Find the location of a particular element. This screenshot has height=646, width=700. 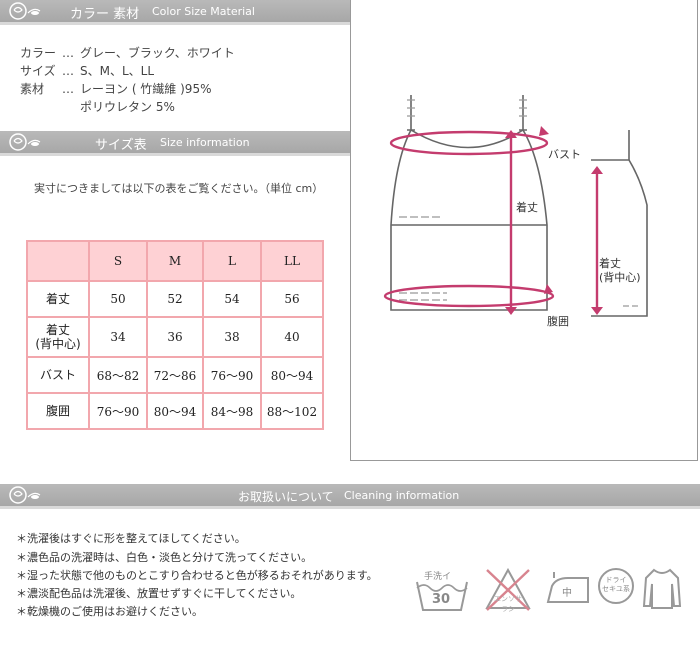

table-cell: 50 is located at coordinates (118, 299).